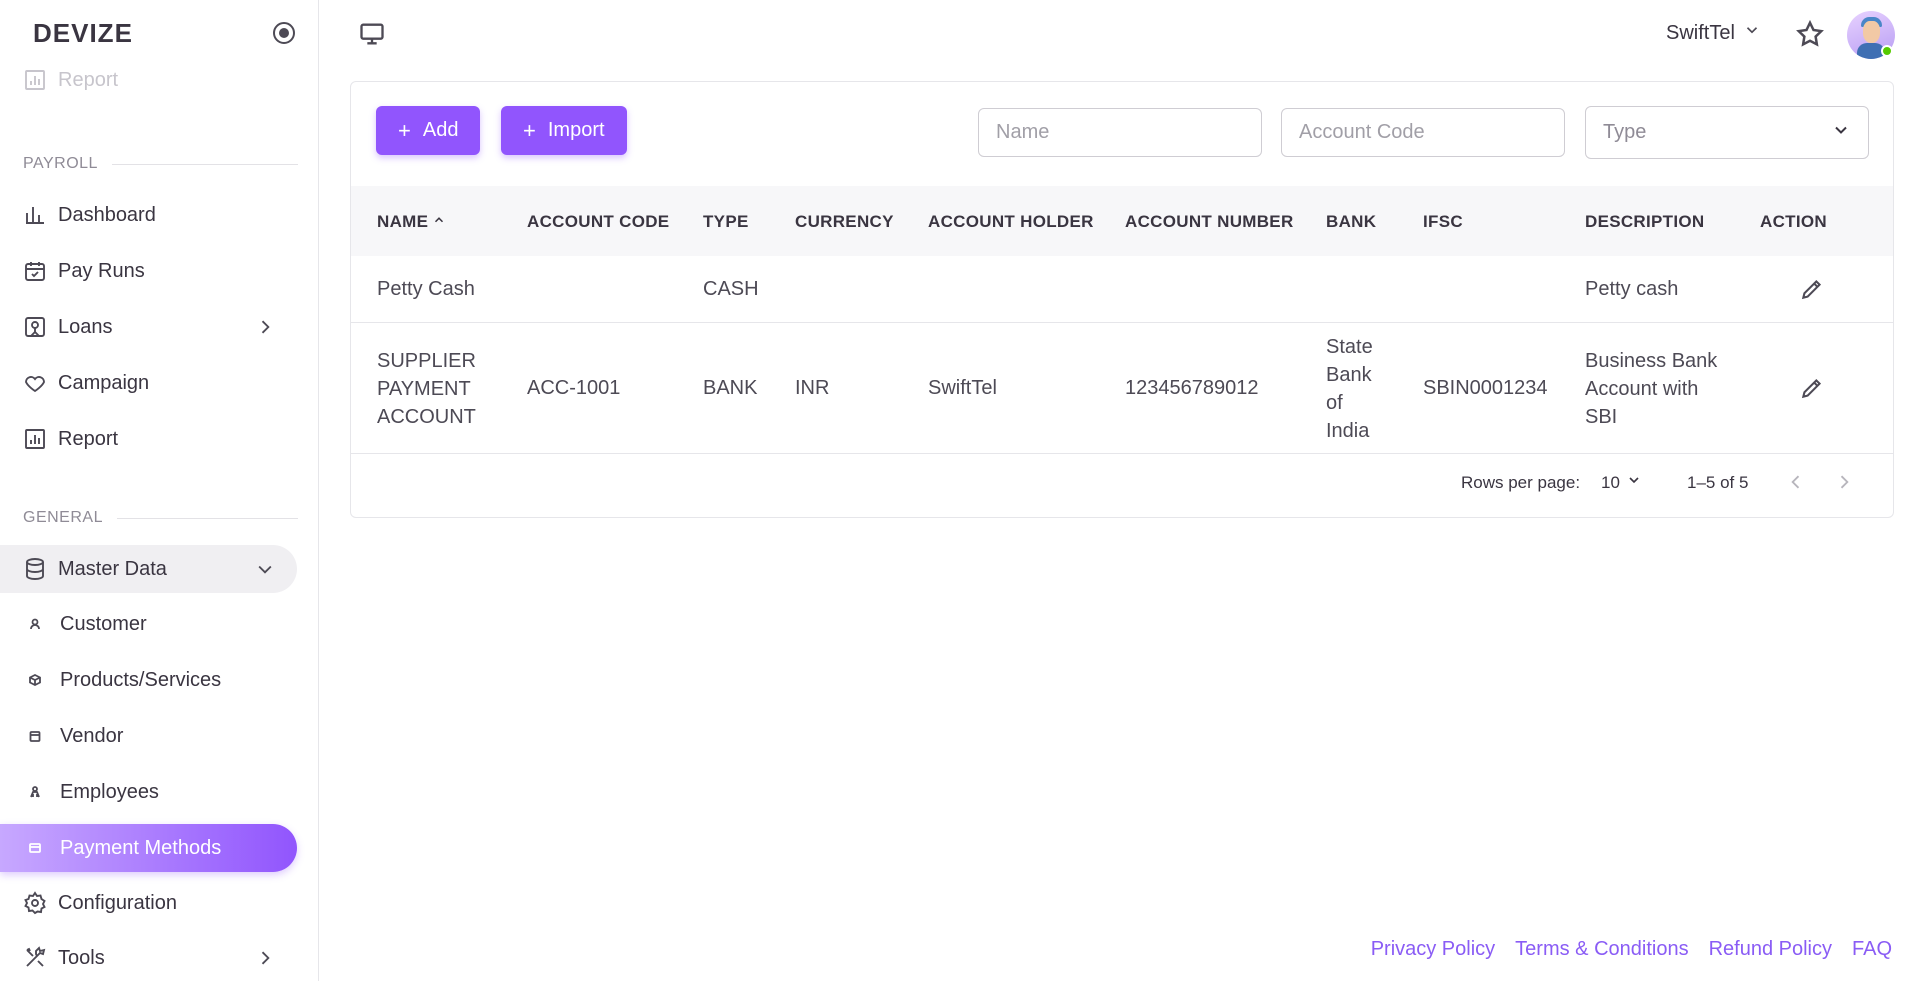 Image resolution: width=1906 pixels, height=981 pixels. What do you see at coordinates (1793, 221) in the screenshot?
I see `column-header-action: ACTION` at bounding box center [1793, 221].